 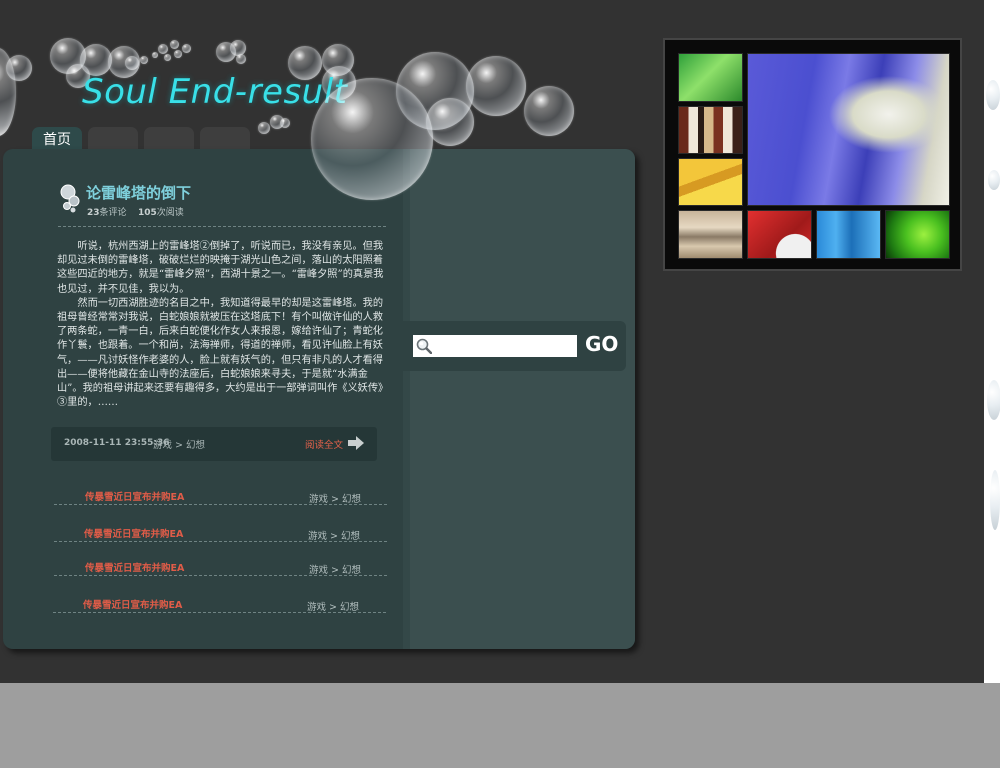 I want to click on photo-tile-blue-wall, so click(x=848, y=129).